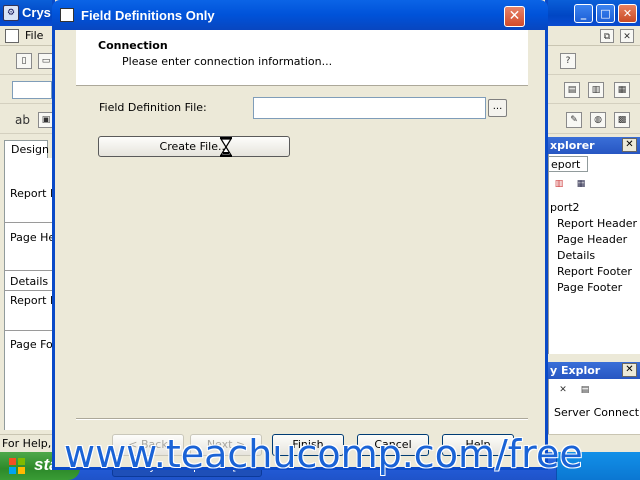 The width and height of the screenshot is (640, 480). I want to click on field-definition-file-input, so click(369, 108).